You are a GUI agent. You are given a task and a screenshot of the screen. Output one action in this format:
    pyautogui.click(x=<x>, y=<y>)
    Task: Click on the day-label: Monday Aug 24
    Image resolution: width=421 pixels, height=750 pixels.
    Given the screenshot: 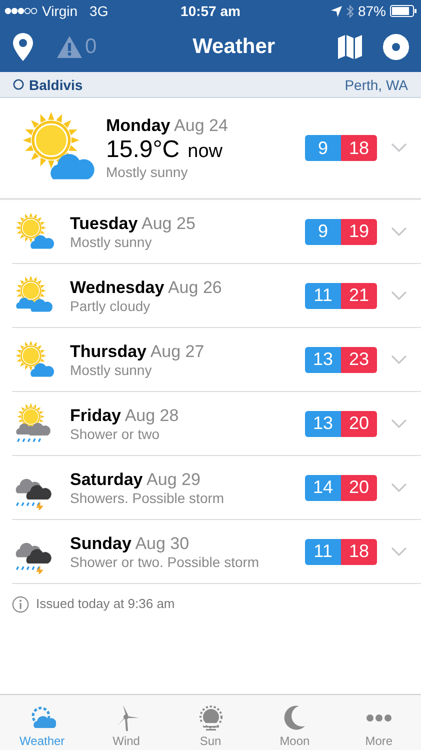 What is the action you would take?
    pyautogui.click(x=167, y=126)
    